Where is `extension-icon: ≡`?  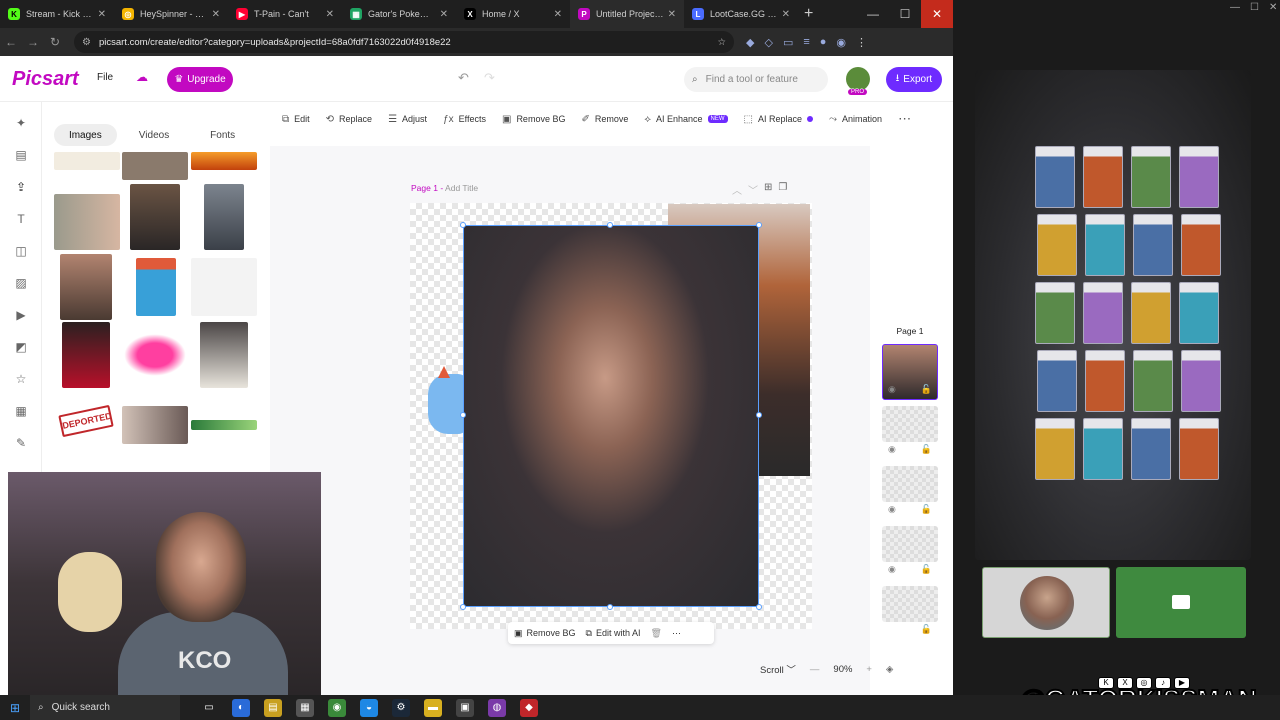
extension-icon: ≡ is located at coordinates (806, 42).